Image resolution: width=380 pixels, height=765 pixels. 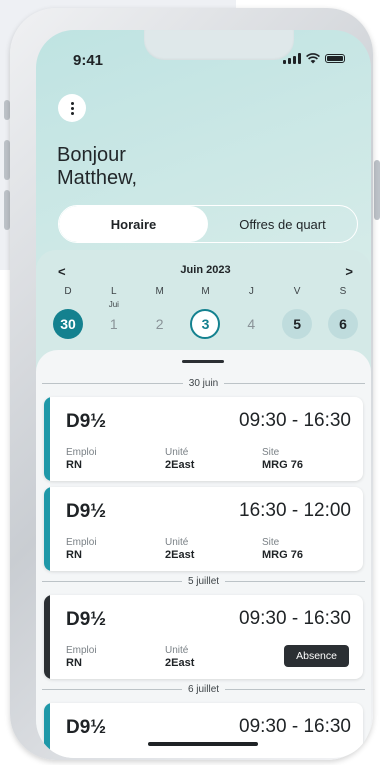 I want to click on battery-icon, so click(x=335, y=58).